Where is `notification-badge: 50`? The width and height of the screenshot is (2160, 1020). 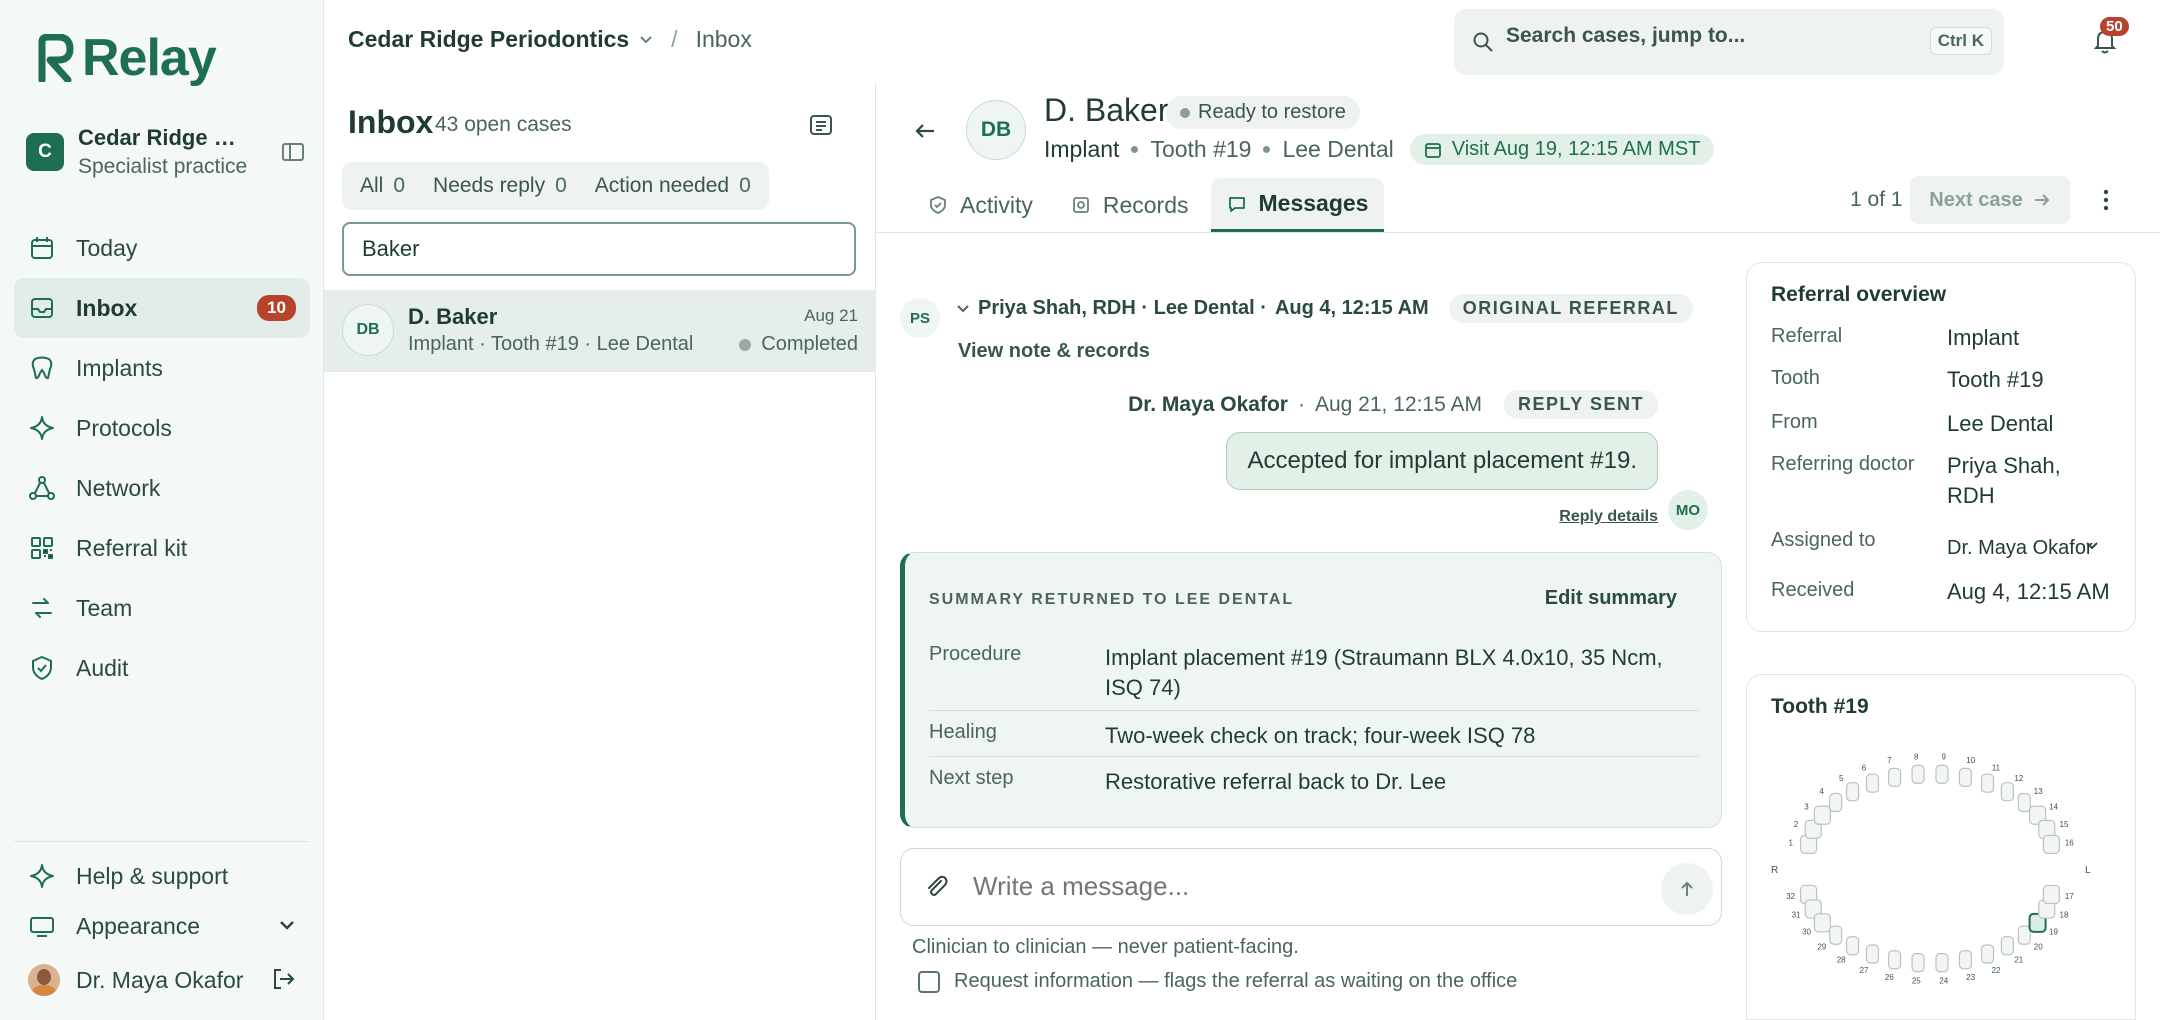
notification-badge: 50 is located at coordinates (2114, 26).